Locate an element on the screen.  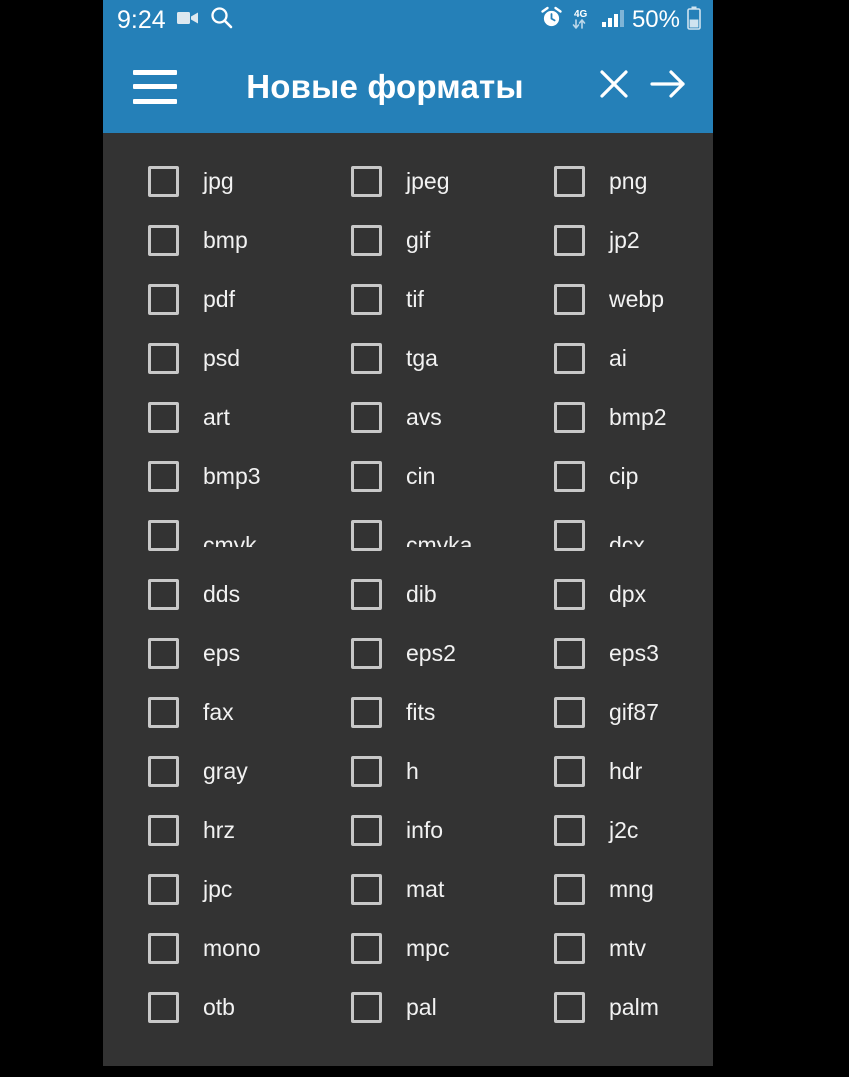
format-option-tga: tga is located at coordinates (407, 358).